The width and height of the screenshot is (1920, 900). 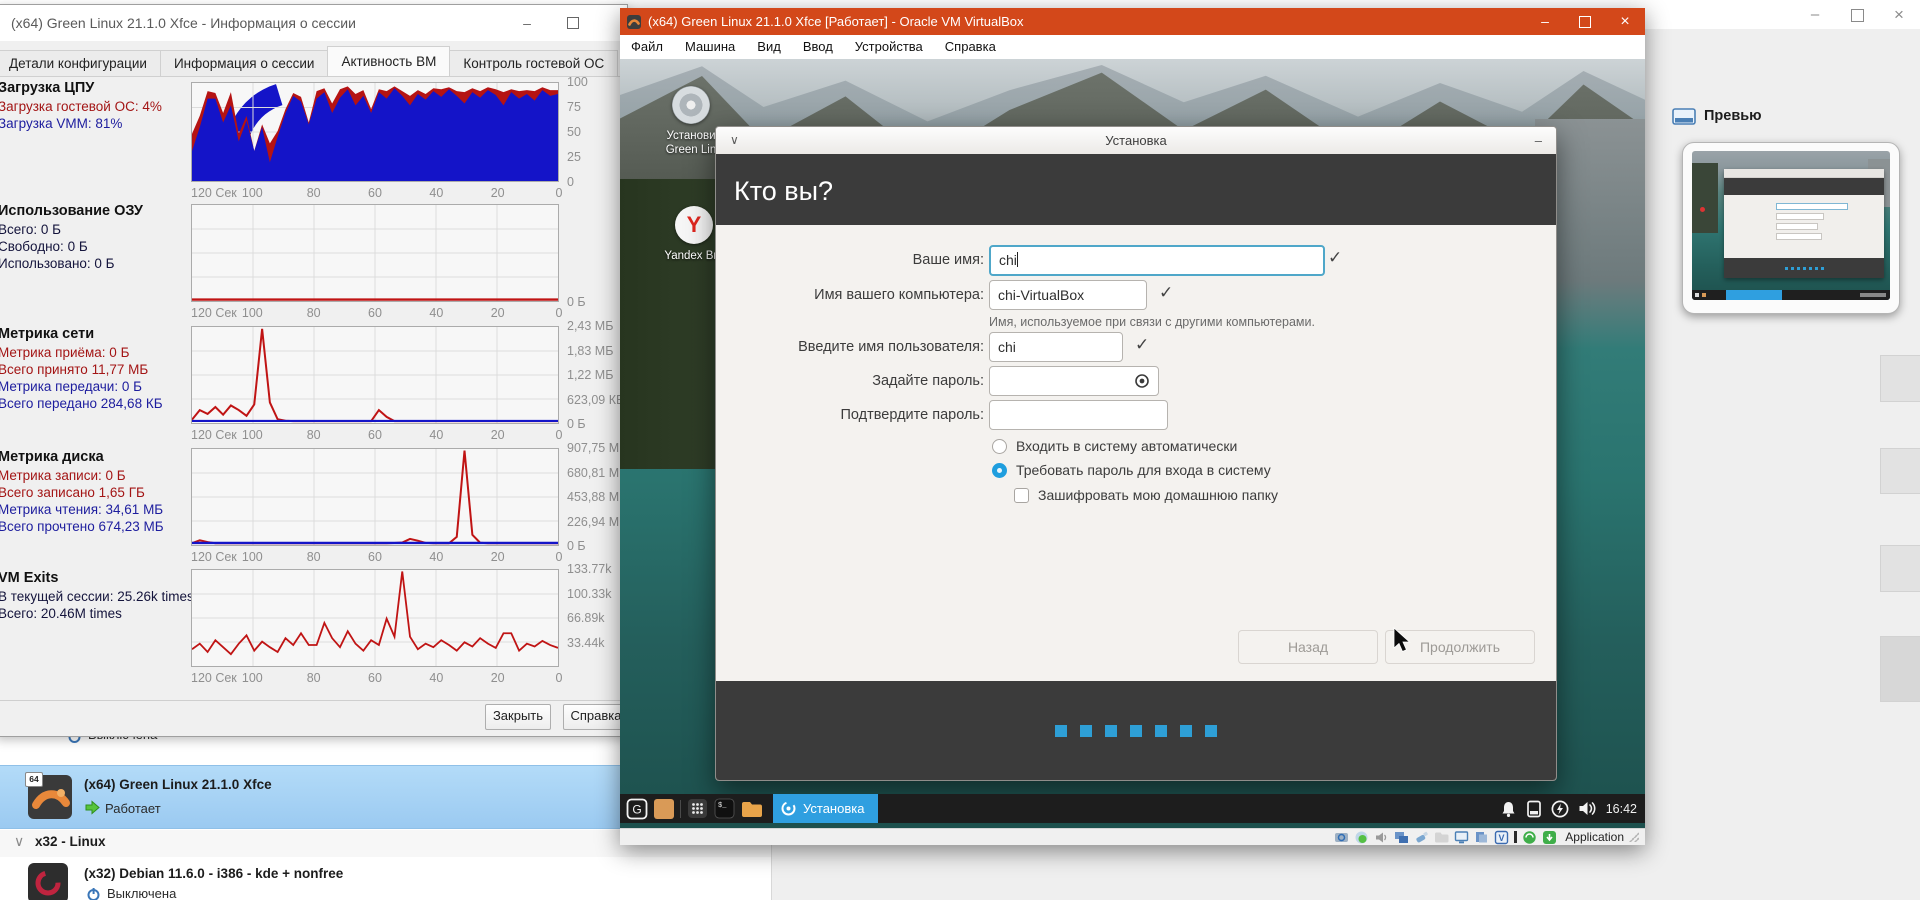 What do you see at coordinates (1594, 837) in the screenshot?
I see `statusbar-label: Application` at bounding box center [1594, 837].